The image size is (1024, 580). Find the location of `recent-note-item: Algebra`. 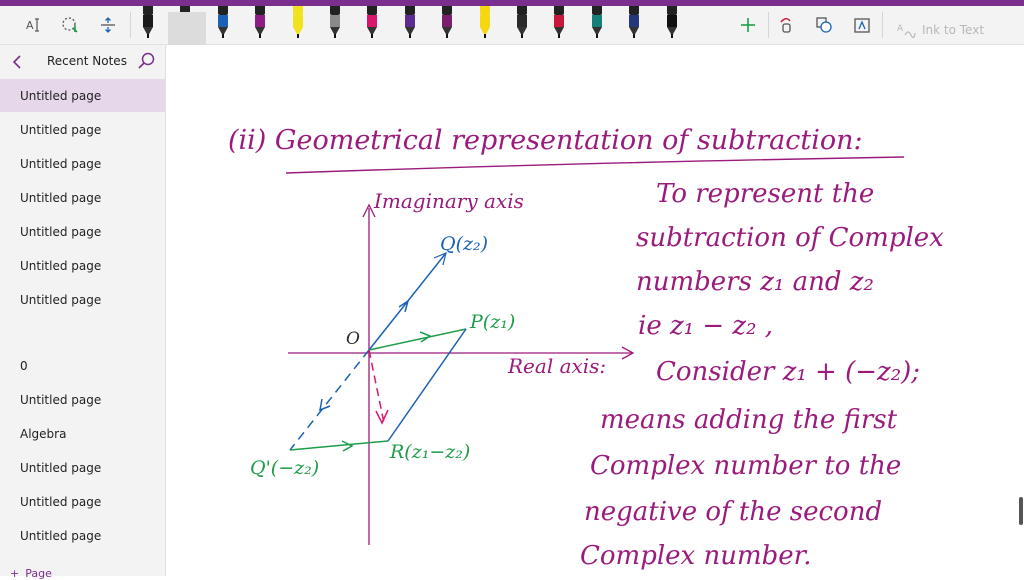

recent-note-item: Algebra is located at coordinates (82, 433).